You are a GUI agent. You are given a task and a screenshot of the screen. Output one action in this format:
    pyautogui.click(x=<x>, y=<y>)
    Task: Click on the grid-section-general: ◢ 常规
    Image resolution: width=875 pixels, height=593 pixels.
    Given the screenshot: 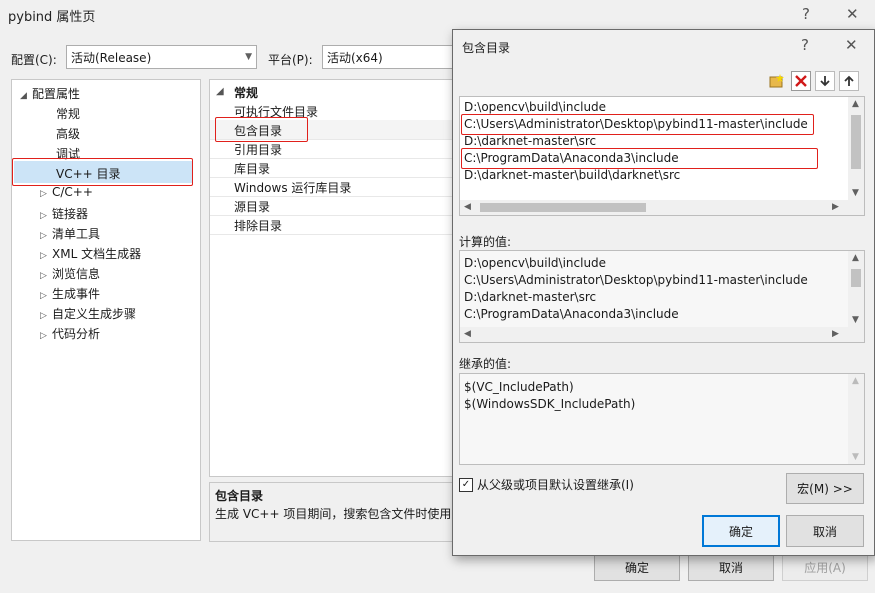 What is the action you would take?
    pyautogui.click(x=334, y=91)
    